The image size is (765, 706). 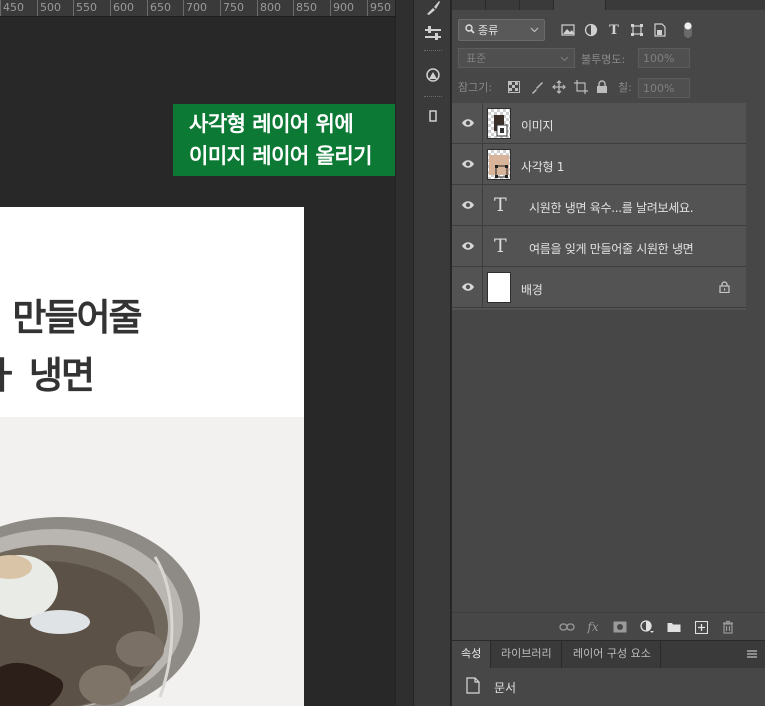 I want to click on ruler-label: 750, so click(x=233, y=7).